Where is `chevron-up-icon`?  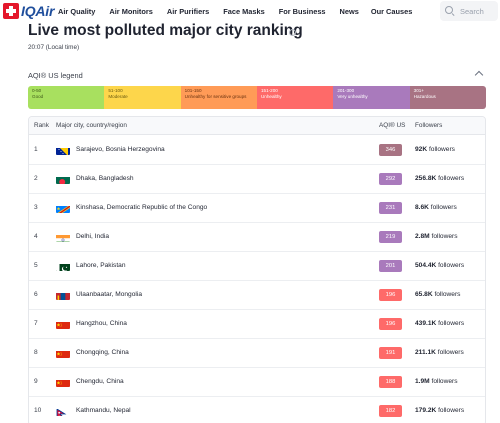 chevron-up-icon is located at coordinates (479, 75).